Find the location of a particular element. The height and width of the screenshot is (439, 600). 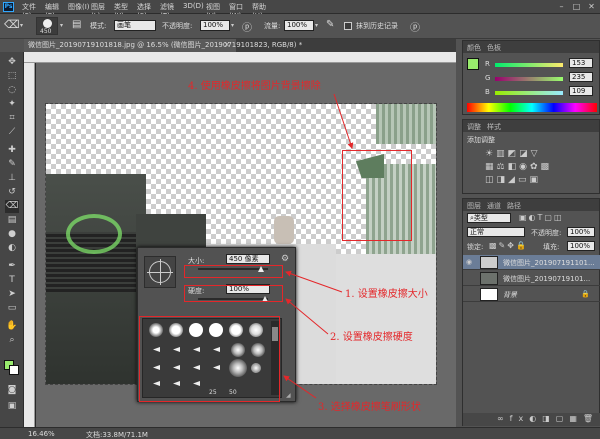

layer-kind-filter: ⌕类型 is located at coordinates (489, 218).